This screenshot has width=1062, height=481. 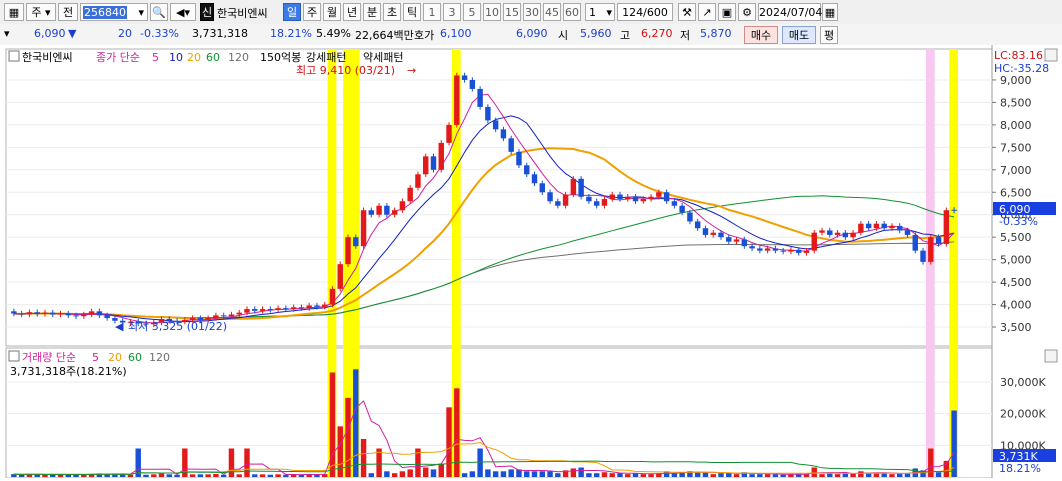 I want to click on prev-button: 전, so click(x=68, y=12).